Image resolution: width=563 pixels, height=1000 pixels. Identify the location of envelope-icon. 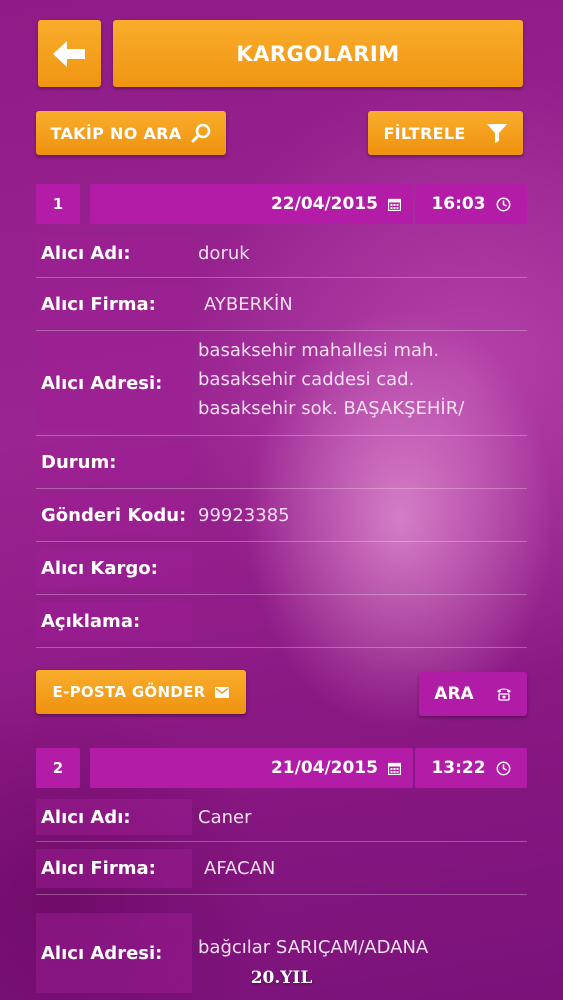
(222, 692).